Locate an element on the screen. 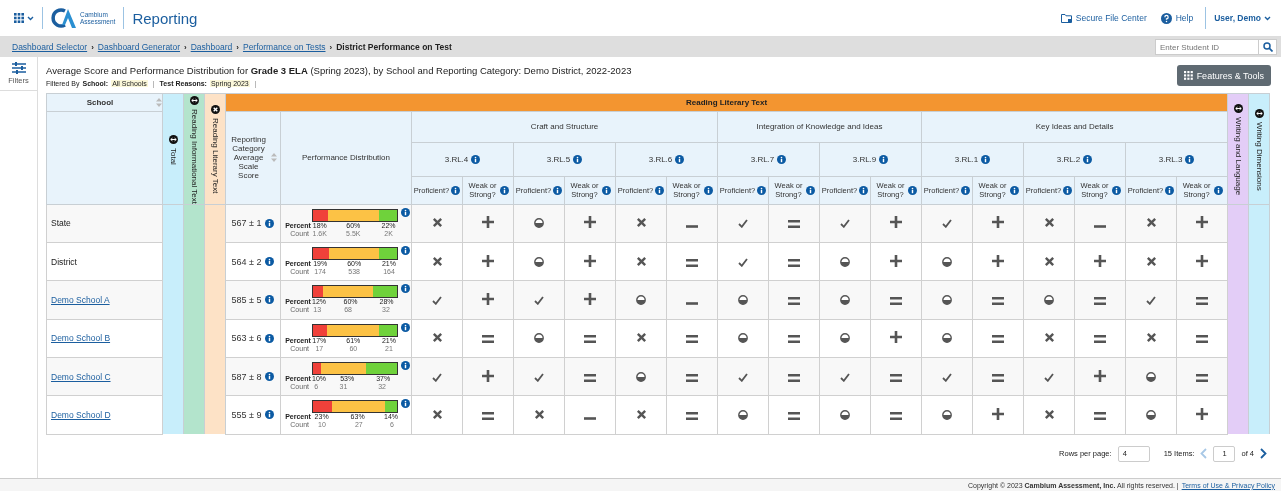  column-header: School is located at coordinates (104, 102).